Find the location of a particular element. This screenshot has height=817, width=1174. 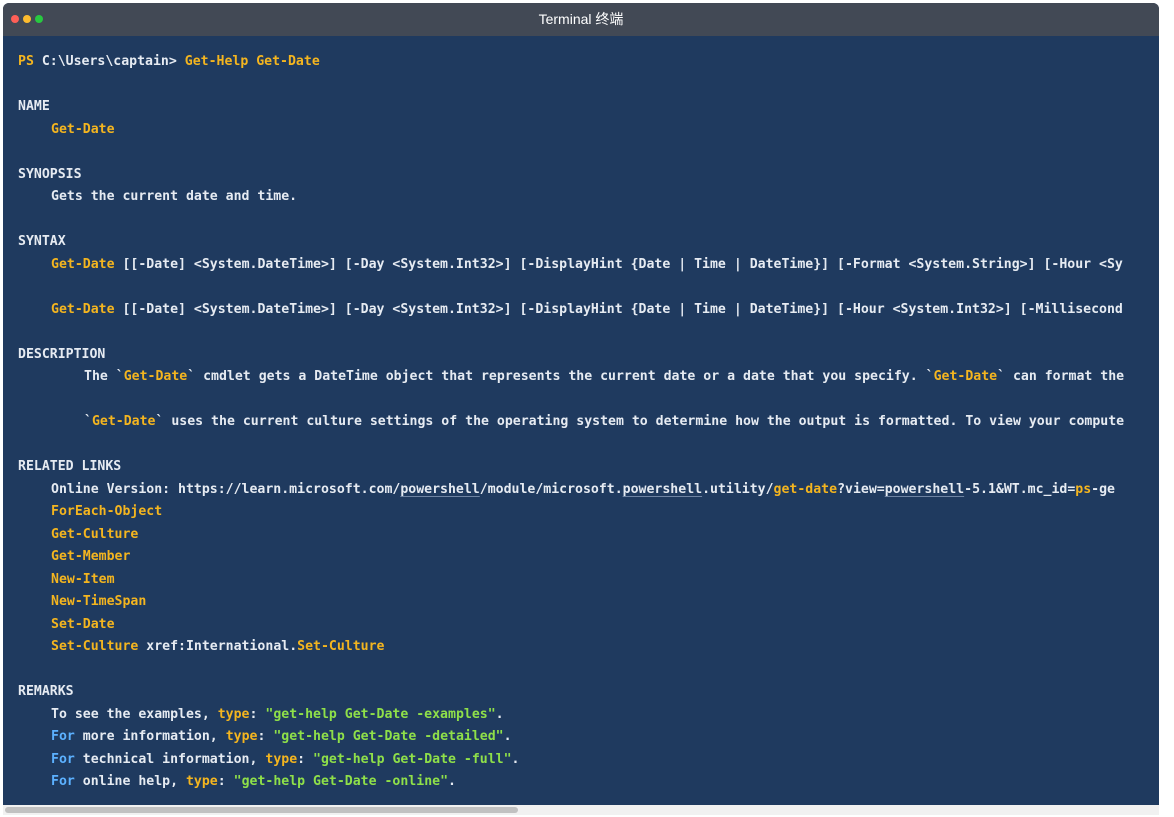

section-heading-remarks: REMARKS is located at coordinates (46, 691).